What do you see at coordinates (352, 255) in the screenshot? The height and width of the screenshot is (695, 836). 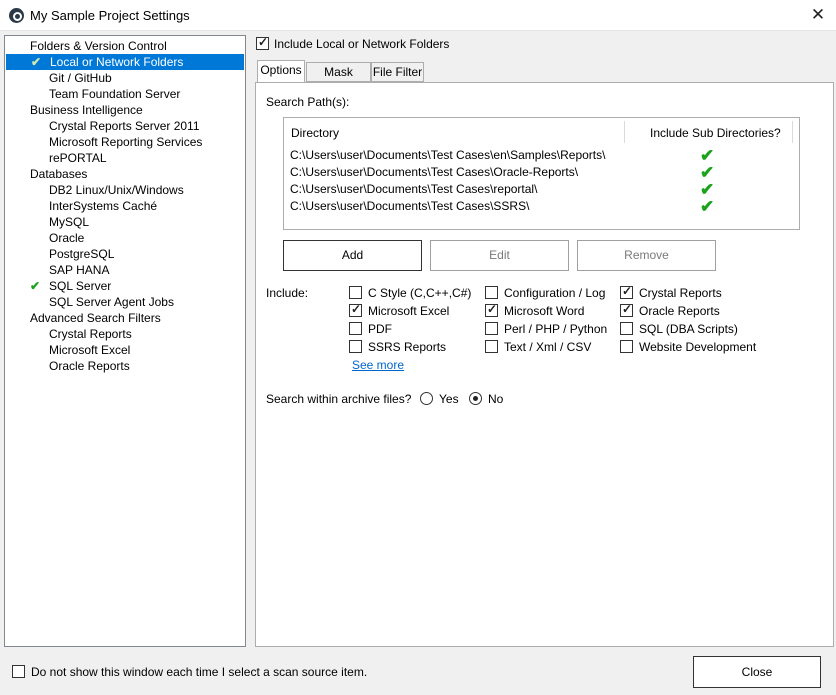 I see `add-button: Add` at bounding box center [352, 255].